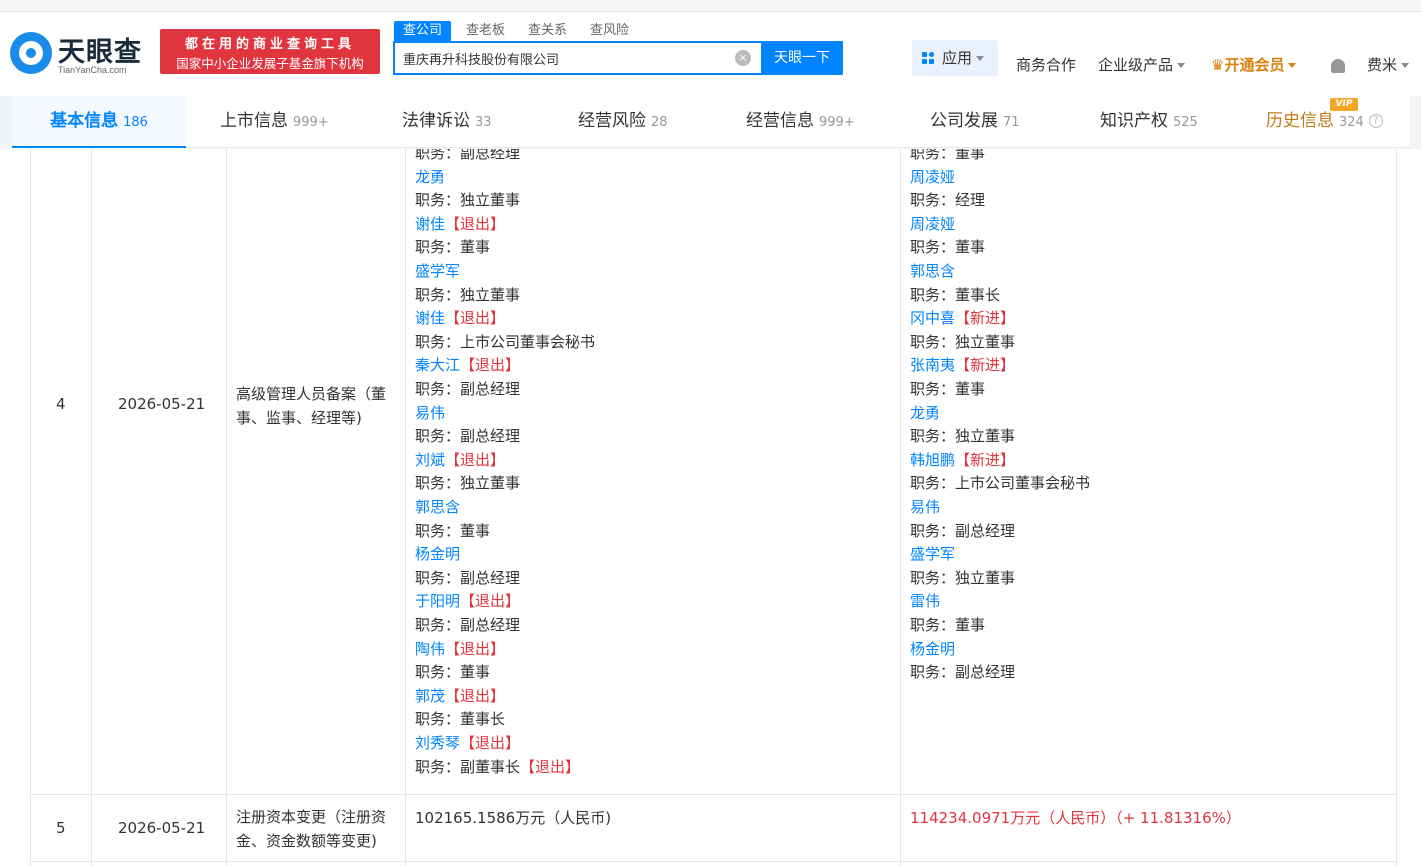 The width and height of the screenshot is (1421, 866). What do you see at coordinates (609, 31) in the screenshot?
I see `search-tab-risk: 查风险` at bounding box center [609, 31].